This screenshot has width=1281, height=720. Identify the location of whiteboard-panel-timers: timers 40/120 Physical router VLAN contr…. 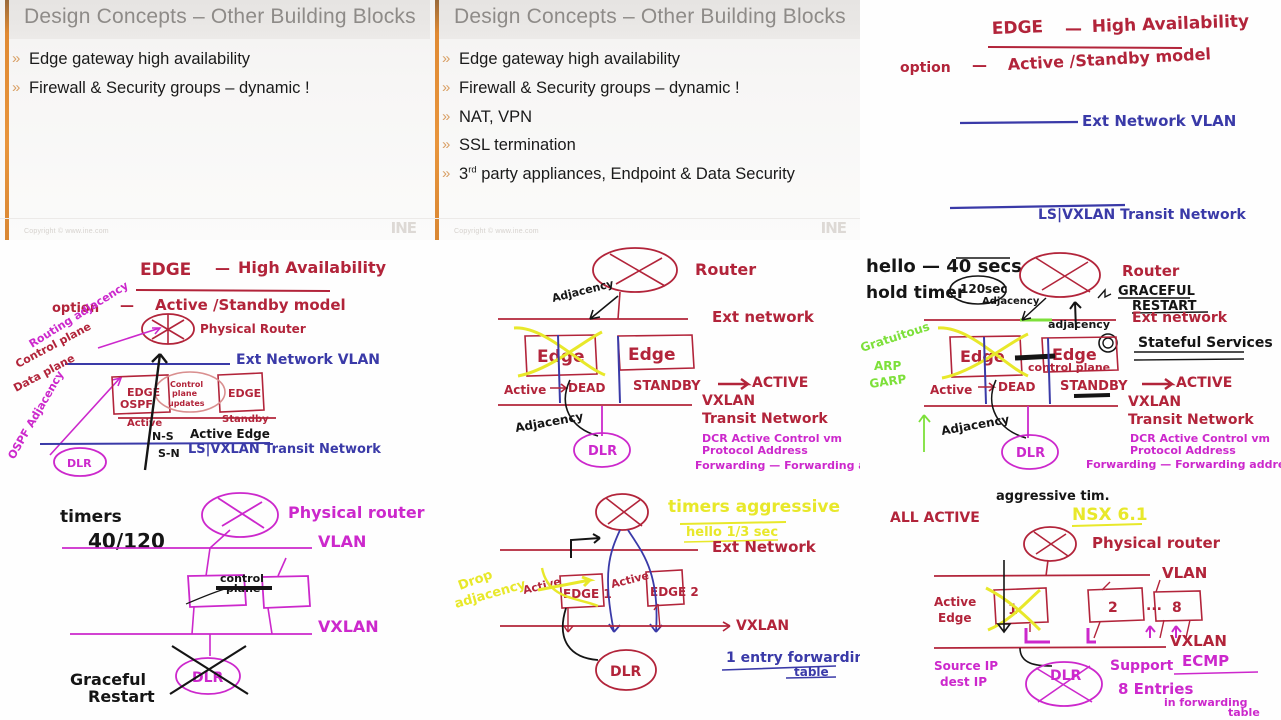
(215, 600).